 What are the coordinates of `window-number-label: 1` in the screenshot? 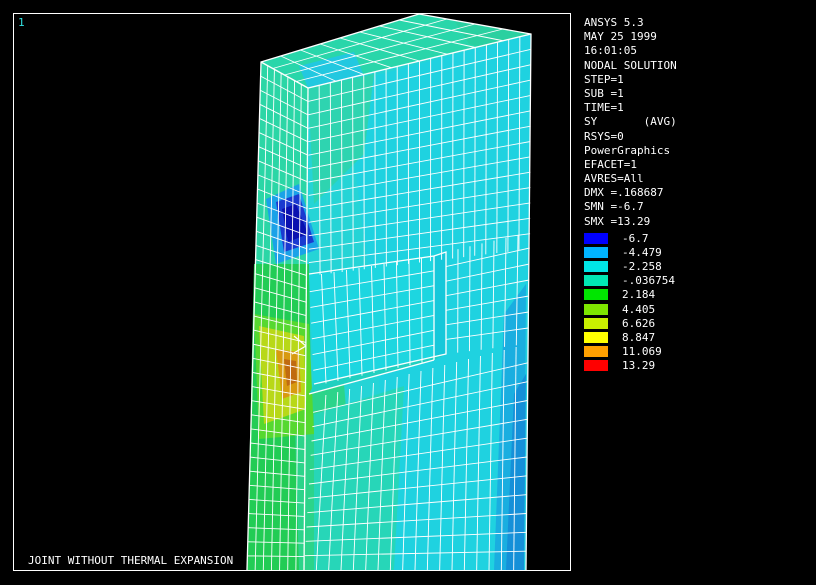 It's located at (21, 22).